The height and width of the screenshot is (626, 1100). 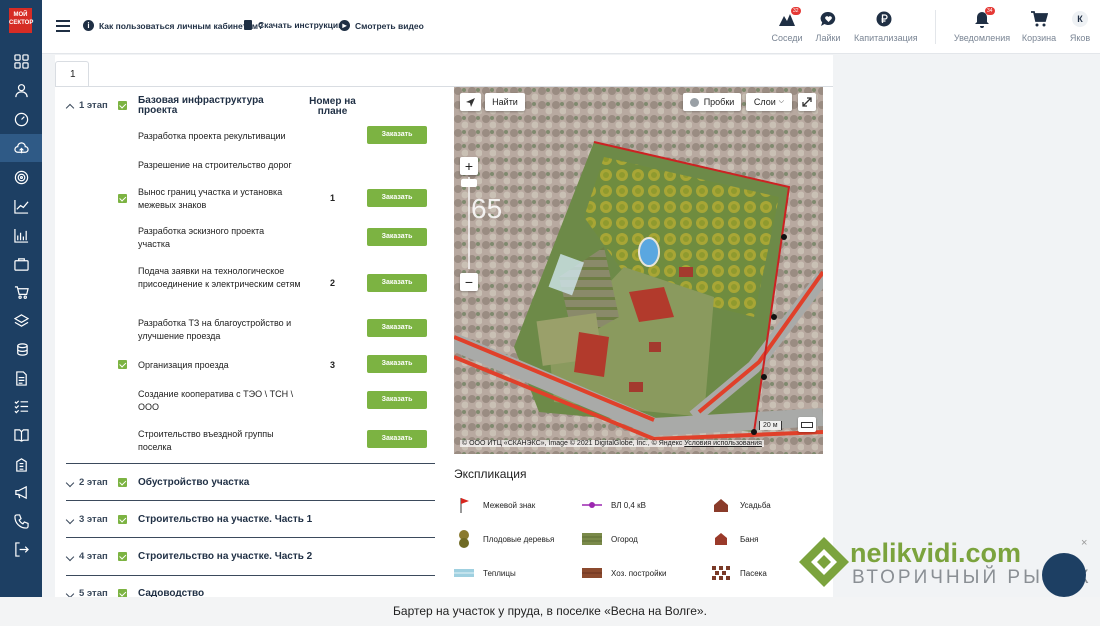 What do you see at coordinates (1084, 543) in the screenshot?
I see `close-icon: ×` at bounding box center [1084, 543].